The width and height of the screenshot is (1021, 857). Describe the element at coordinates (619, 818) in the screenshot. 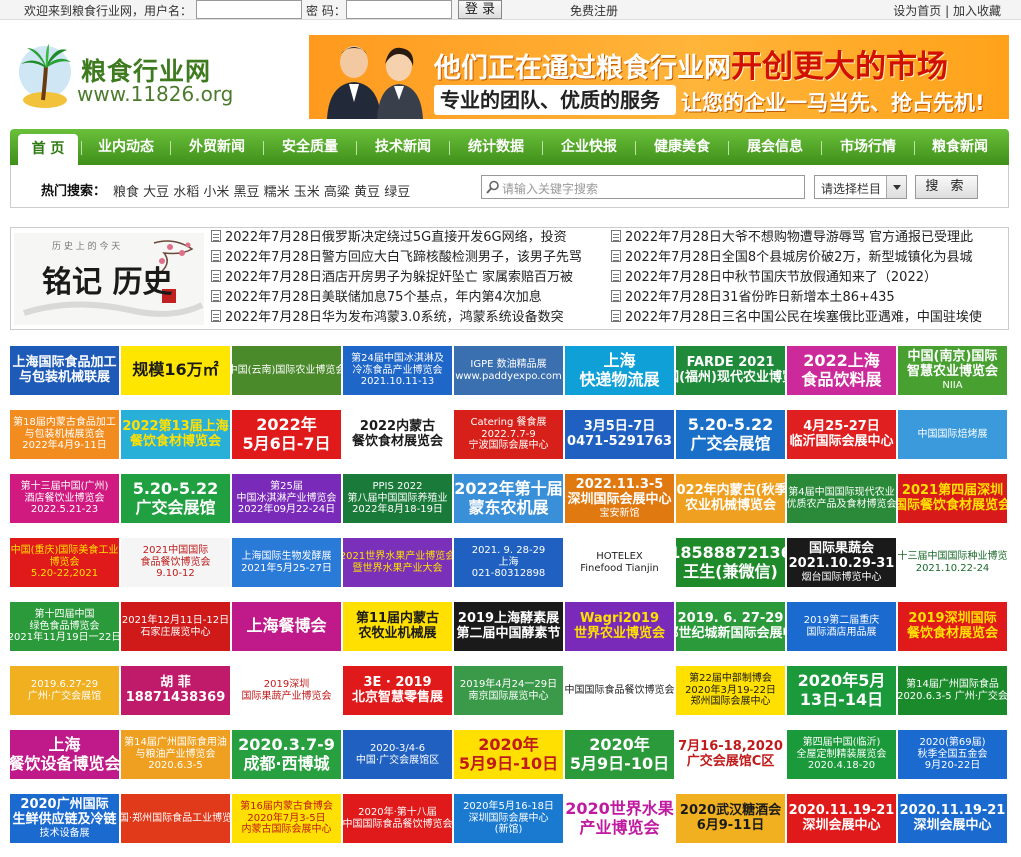

I see `exhibition-ad: 2020世界水果 产业博览会` at that location.